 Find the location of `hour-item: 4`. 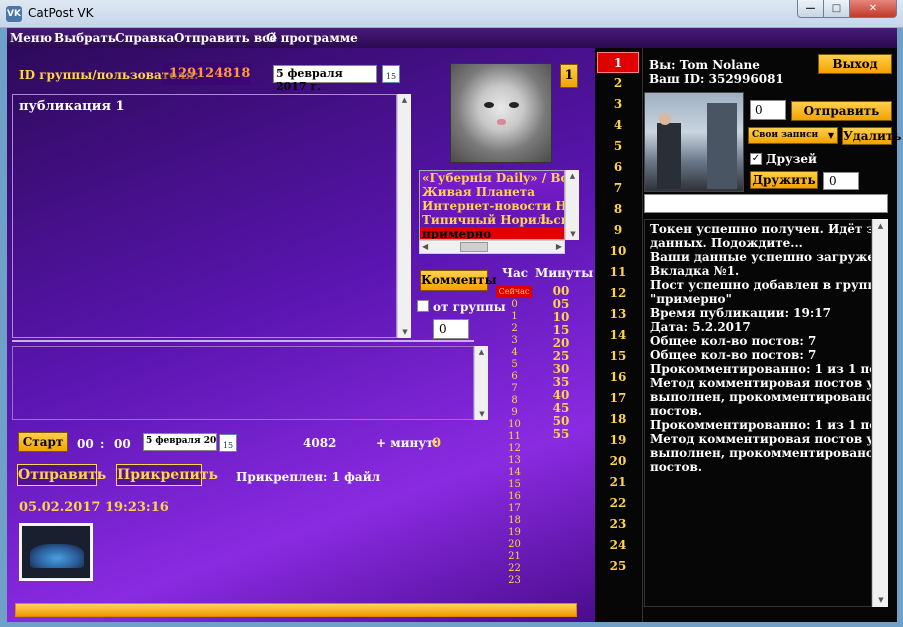

hour-item: 4 is located at coordinates (514, 353).